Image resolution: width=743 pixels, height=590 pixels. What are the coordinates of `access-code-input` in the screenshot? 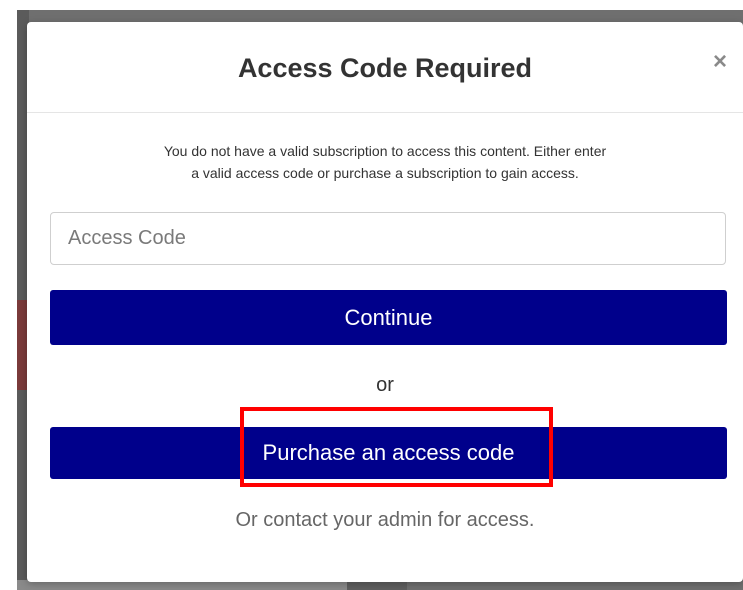 It's located at (388, 238).